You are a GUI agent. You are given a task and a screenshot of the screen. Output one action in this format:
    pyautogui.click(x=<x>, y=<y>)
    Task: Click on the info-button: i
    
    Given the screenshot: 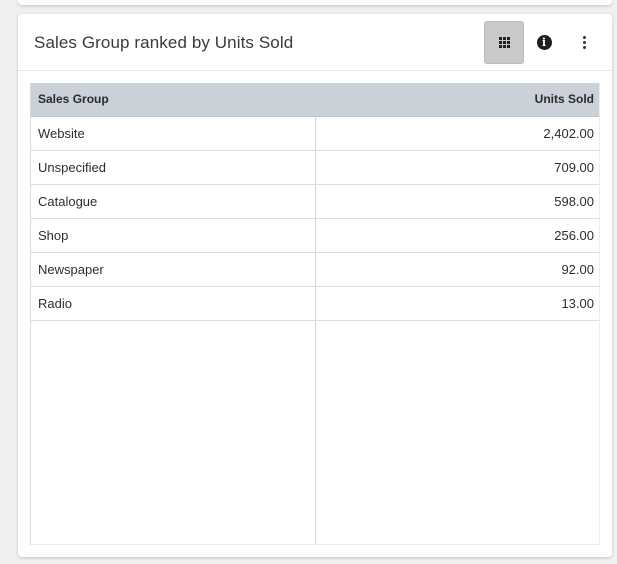 What is the action you would take?
    pyautogui.click(x=544, y=42)
    